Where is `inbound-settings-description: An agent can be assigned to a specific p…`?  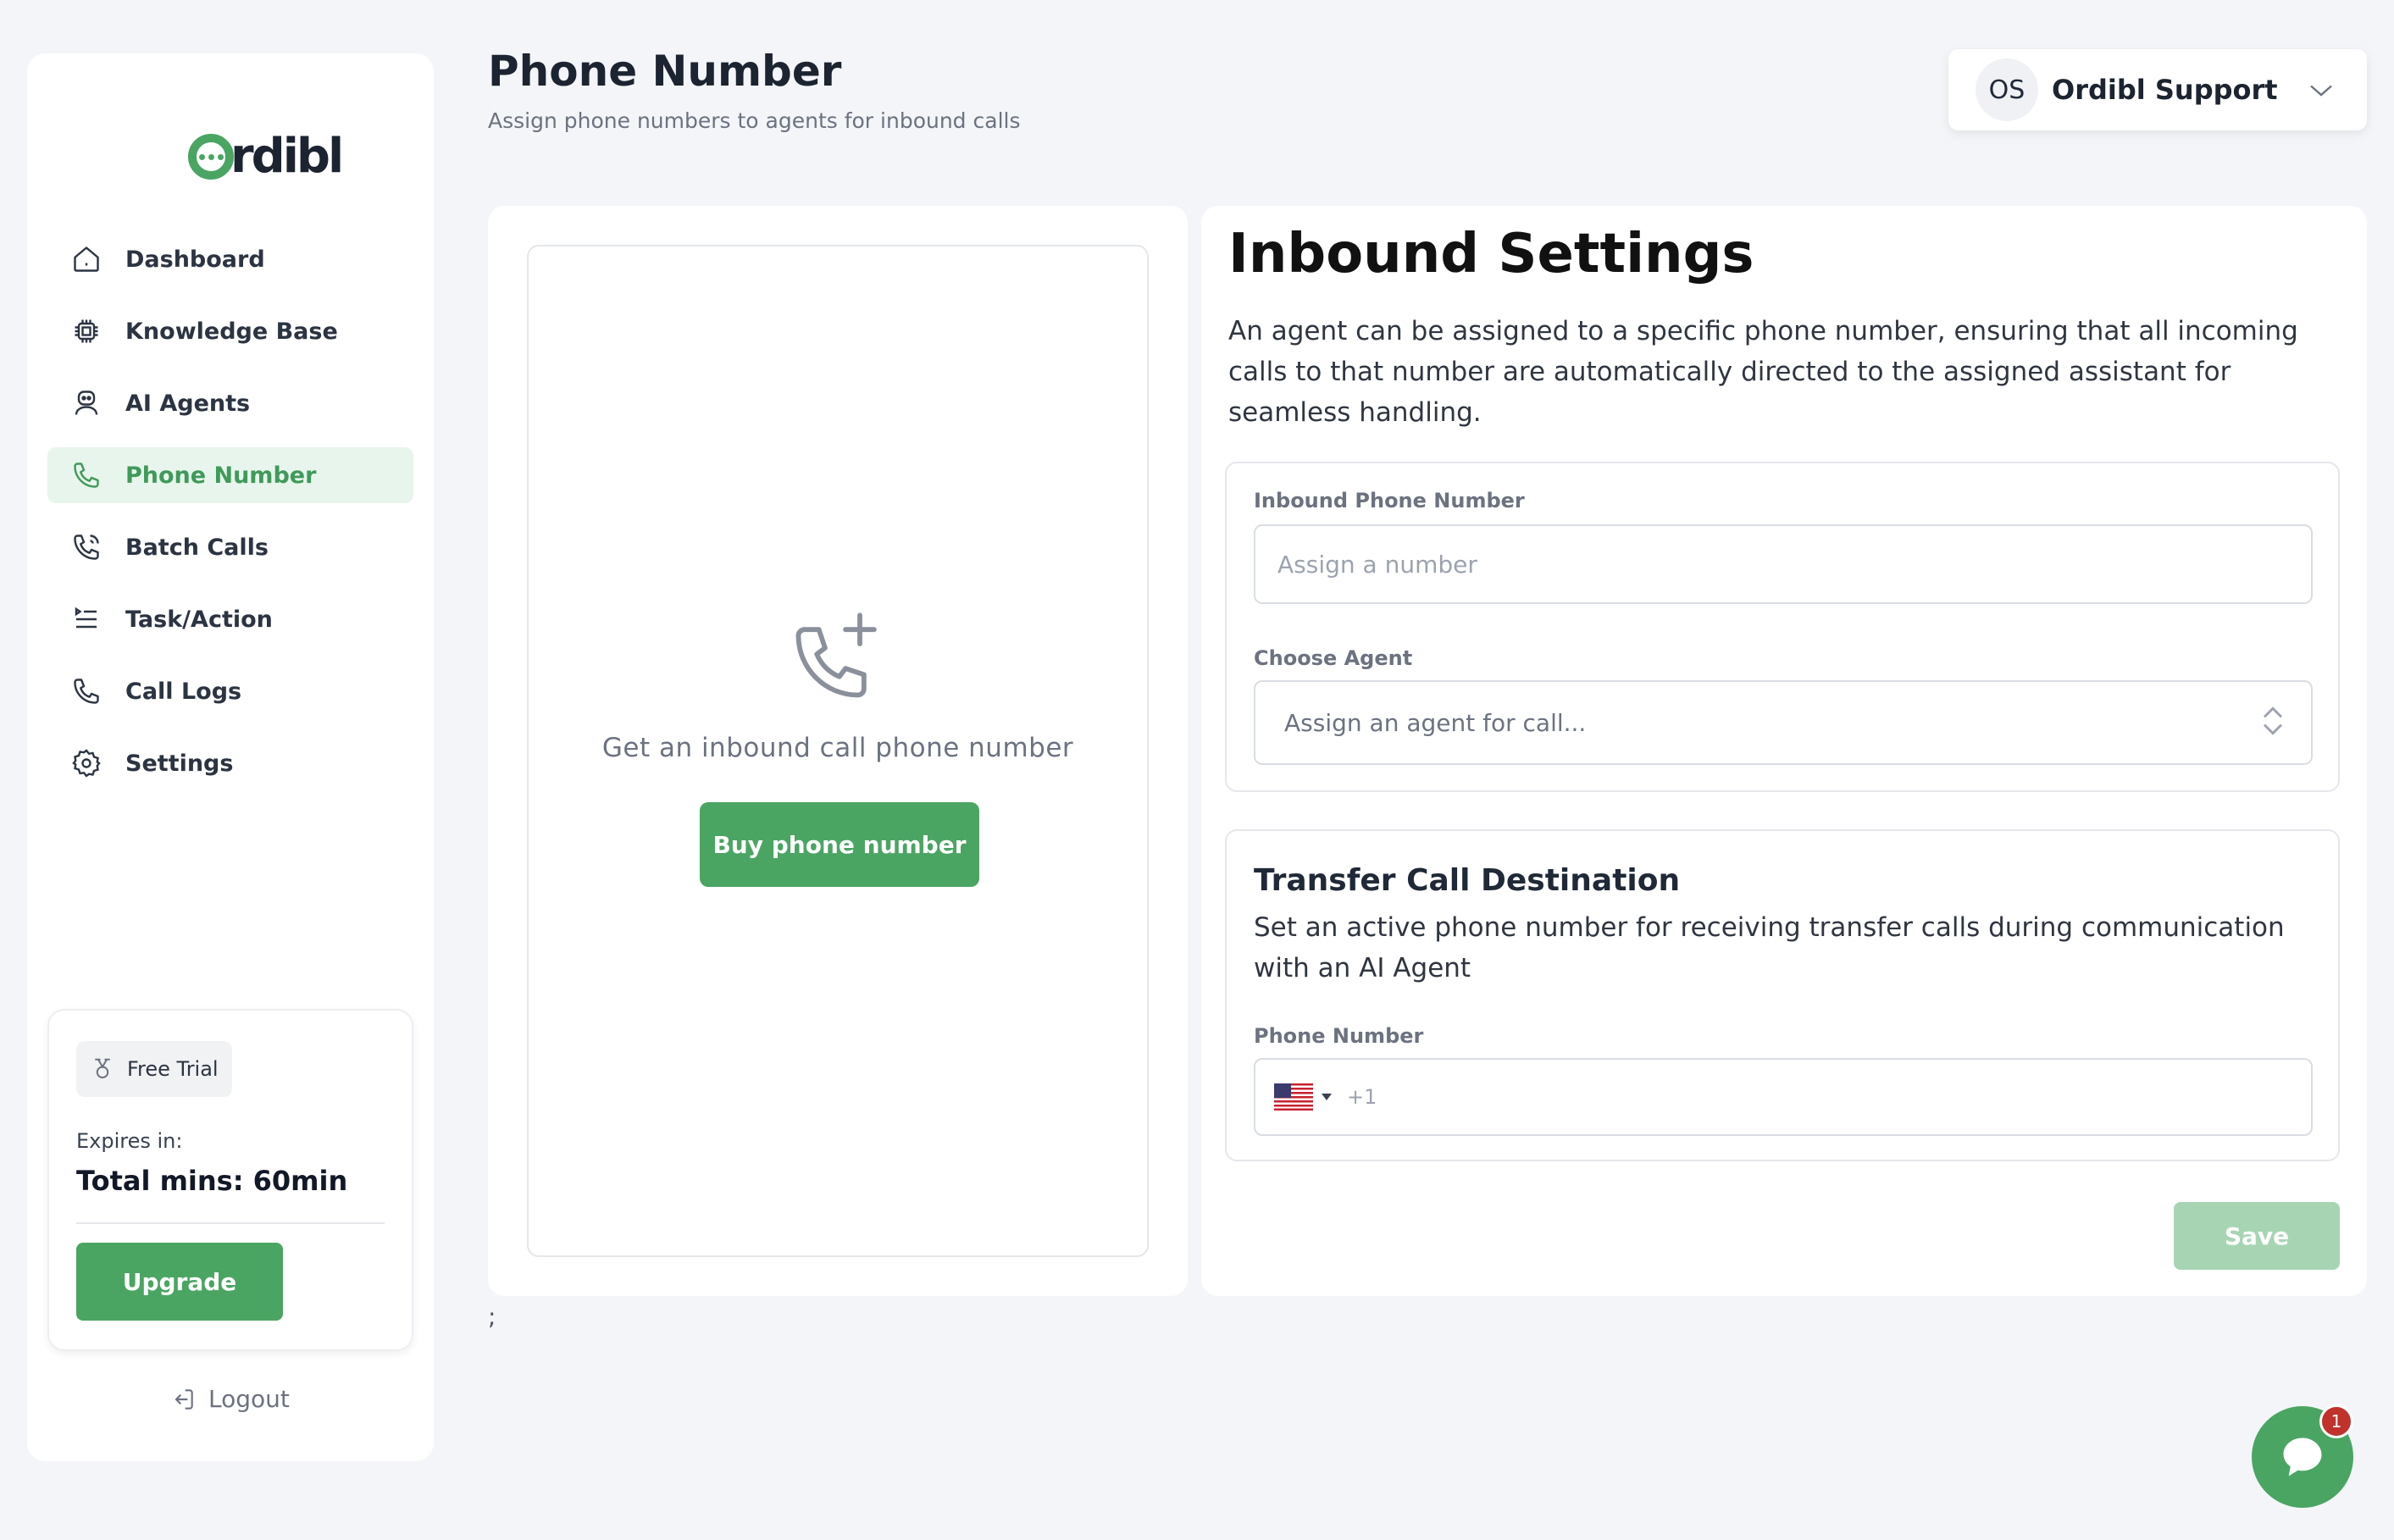
inbound-settings-description: An agent can be assigned to a specific p… is located at coordinates (1763, 372).